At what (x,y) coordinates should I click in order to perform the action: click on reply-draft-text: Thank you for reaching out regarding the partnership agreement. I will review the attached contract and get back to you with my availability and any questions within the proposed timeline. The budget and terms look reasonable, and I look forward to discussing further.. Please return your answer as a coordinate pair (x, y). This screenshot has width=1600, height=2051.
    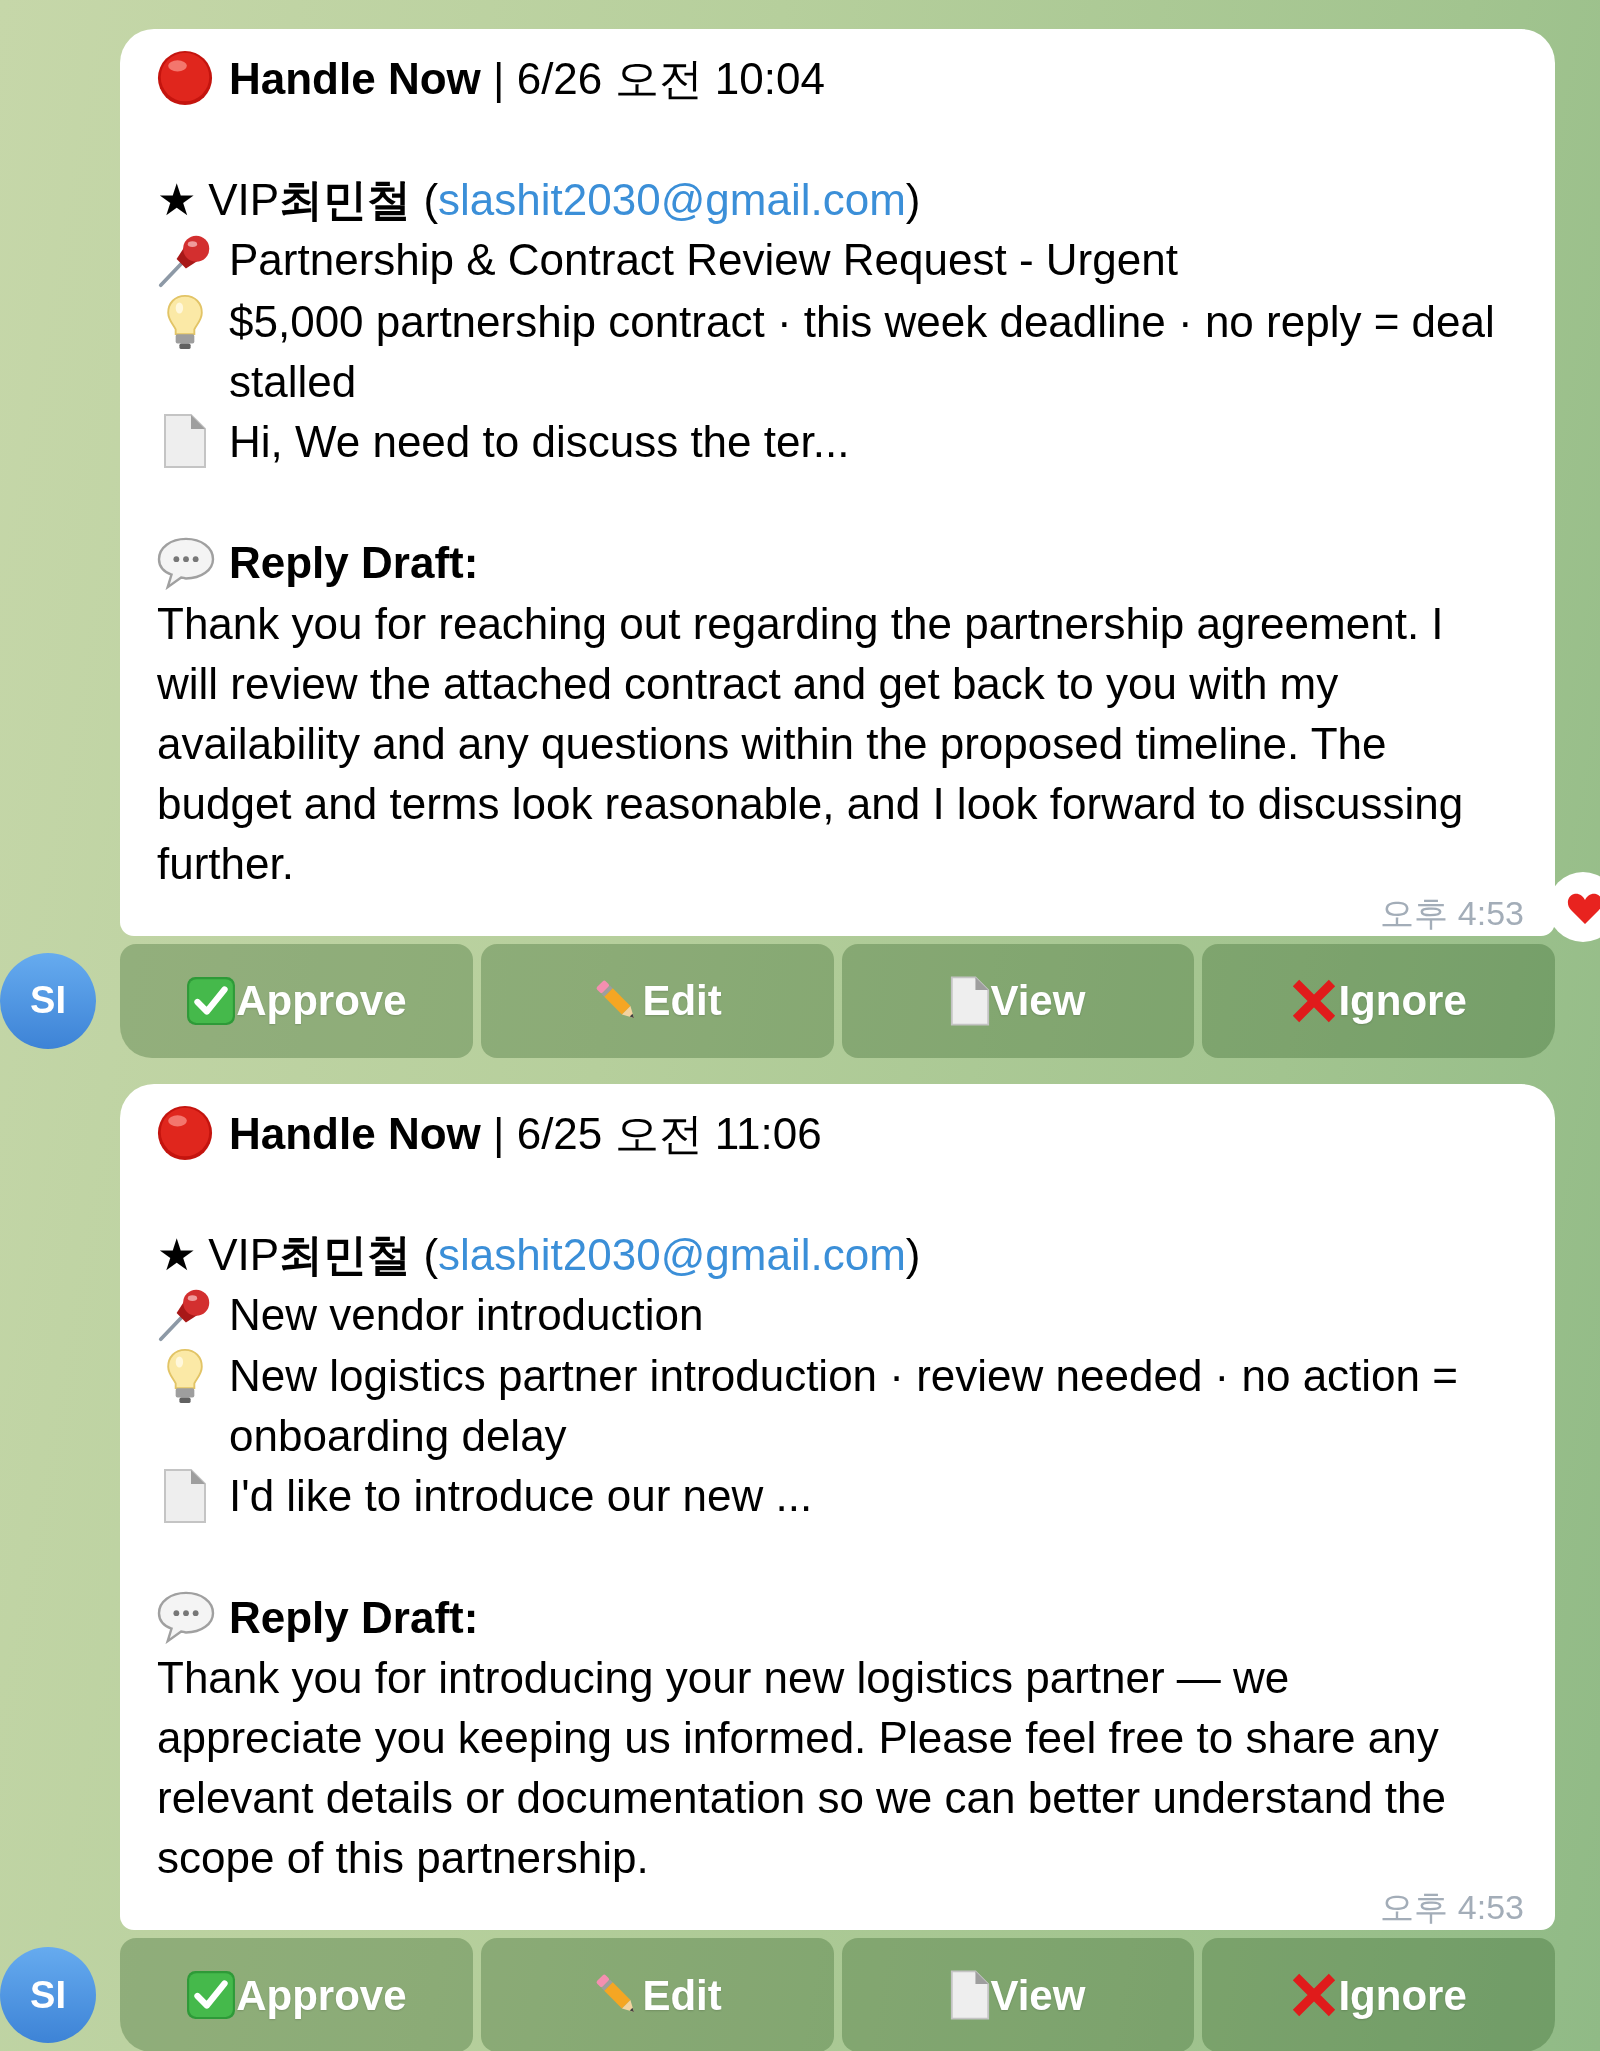
    Looking at the image, I should click on (811, 743).